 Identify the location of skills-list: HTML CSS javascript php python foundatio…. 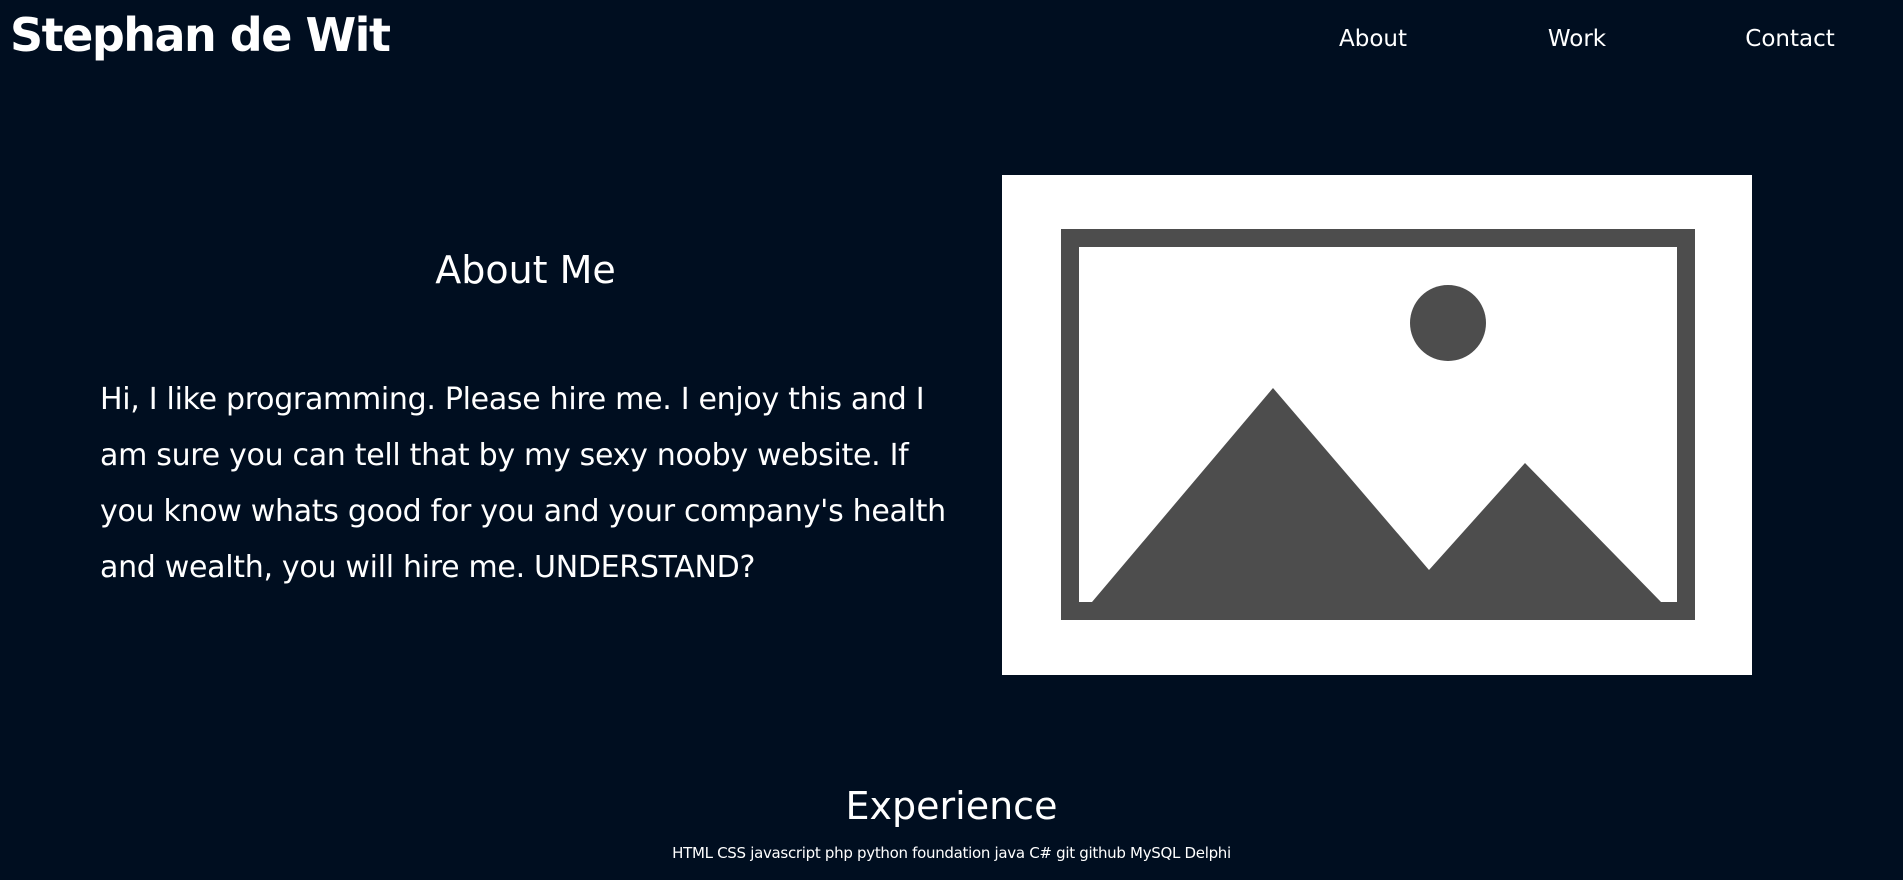
(951, 853).